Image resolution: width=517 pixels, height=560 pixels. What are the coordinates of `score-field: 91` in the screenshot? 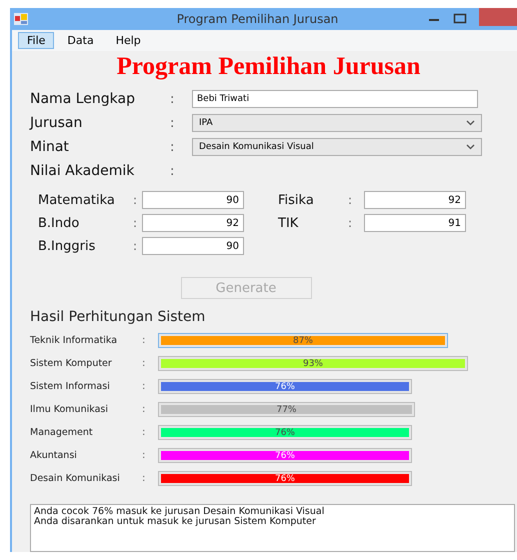 It's located at (415, 223).